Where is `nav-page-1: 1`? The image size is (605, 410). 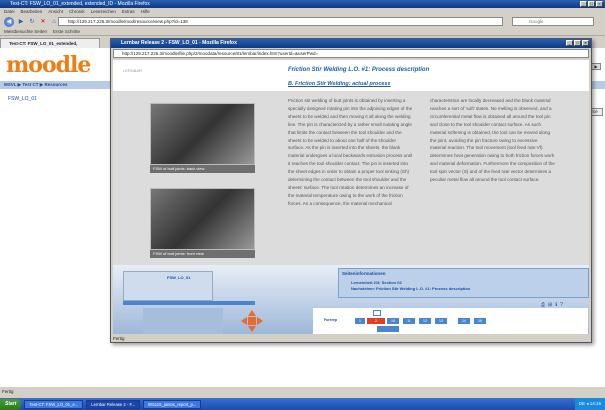
nav-page-1: 1 is located at coordinates (360, 321).